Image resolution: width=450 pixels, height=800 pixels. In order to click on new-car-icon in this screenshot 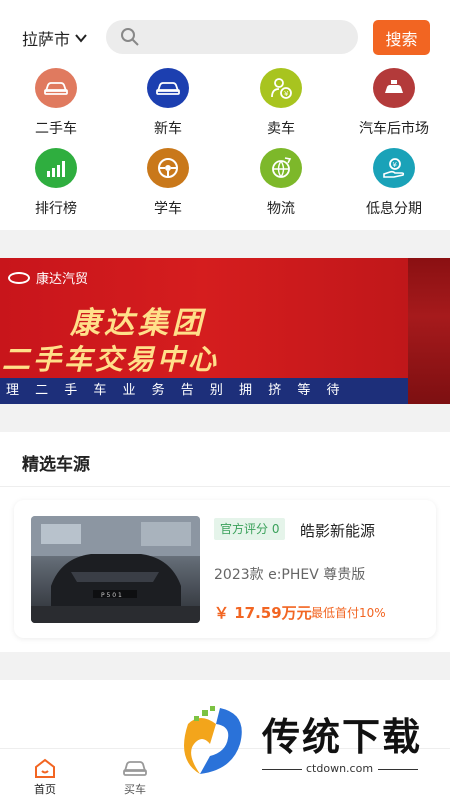, I will do `click(168, 88)`.